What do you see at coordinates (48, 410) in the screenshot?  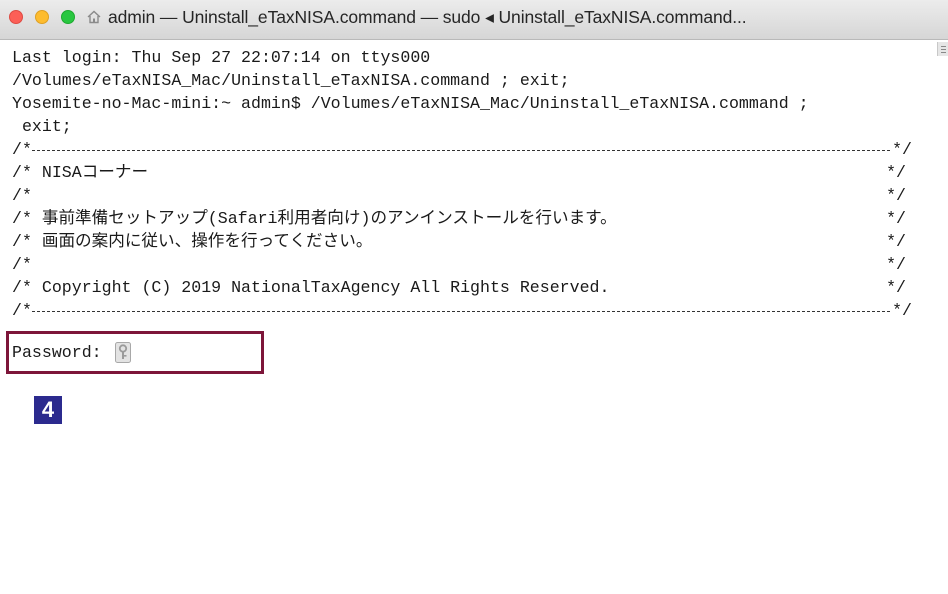 I see `step-badge: 4` at bounding box center [48, 410].